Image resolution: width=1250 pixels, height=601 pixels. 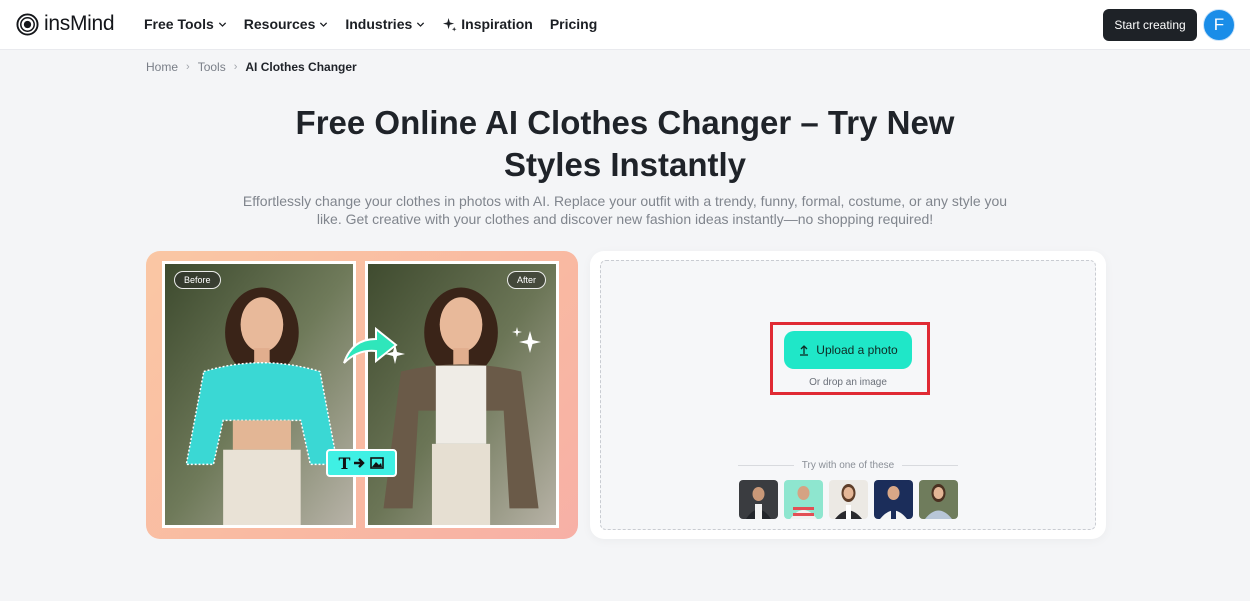 I want to click on try-samples-label: Try with one of these, so click(x=848, y=465).